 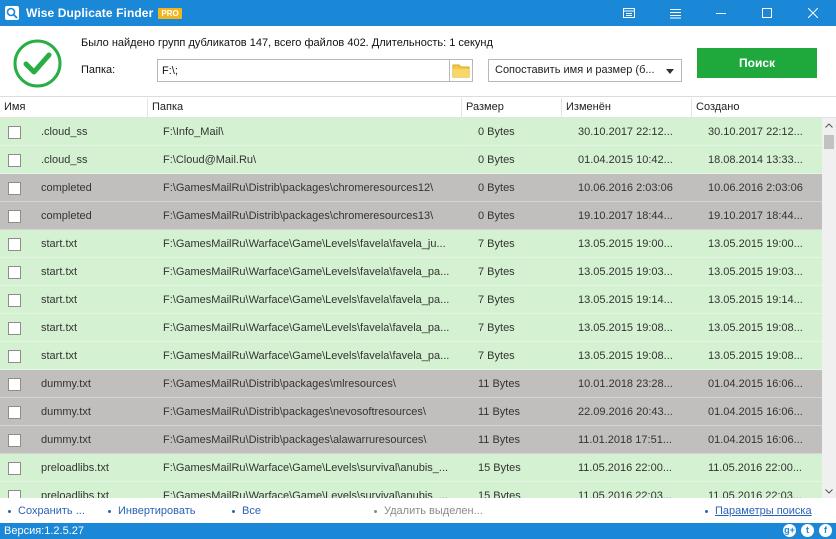 What do you see at coordinates (9, 511) in the screenshot?
I see `bullet-icon` at bounding box center [9, 511].